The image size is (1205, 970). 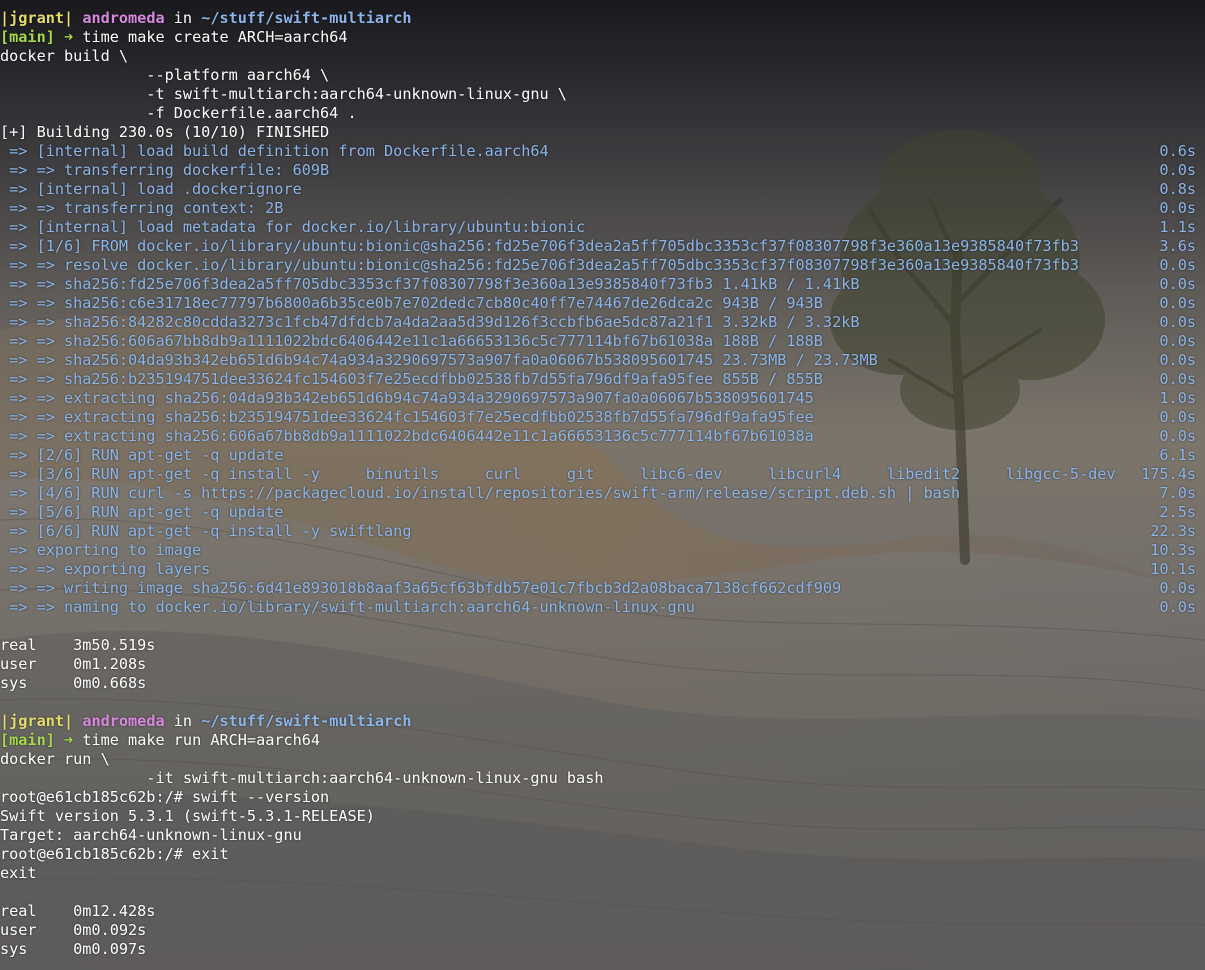 What do you see at coordinates (105, 569) in the screenshot?
I see `build-step-text: => => exporting layers` at bounding box center [105, 569].